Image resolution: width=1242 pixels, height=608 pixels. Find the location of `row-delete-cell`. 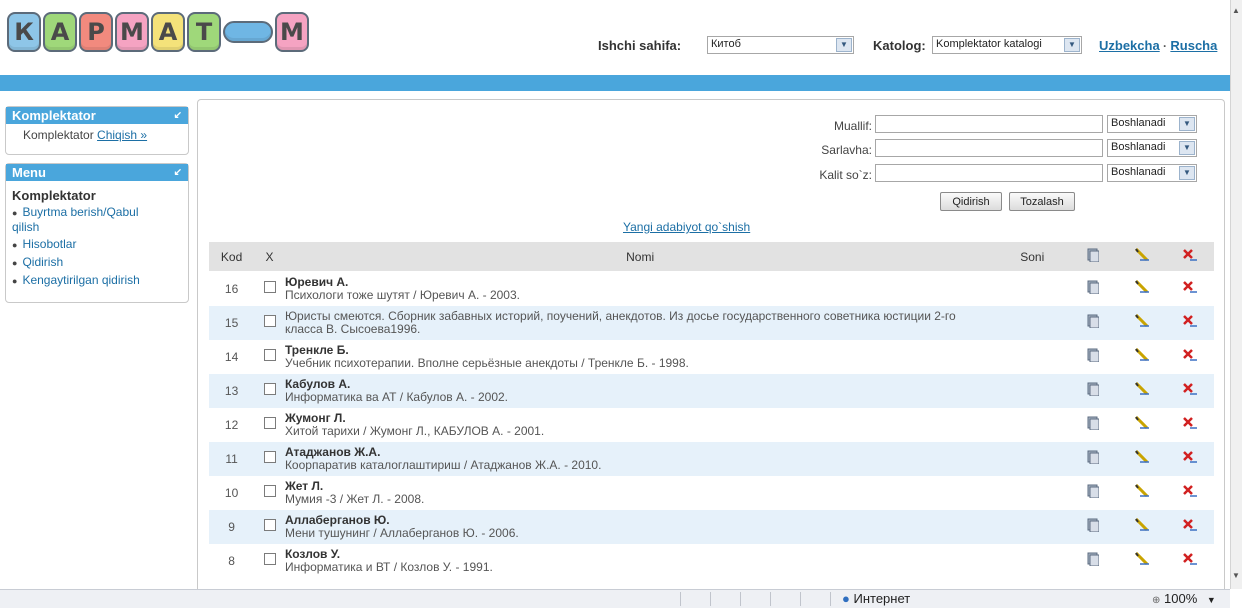

row-delete-cell is located at coordinates (1190, 527).